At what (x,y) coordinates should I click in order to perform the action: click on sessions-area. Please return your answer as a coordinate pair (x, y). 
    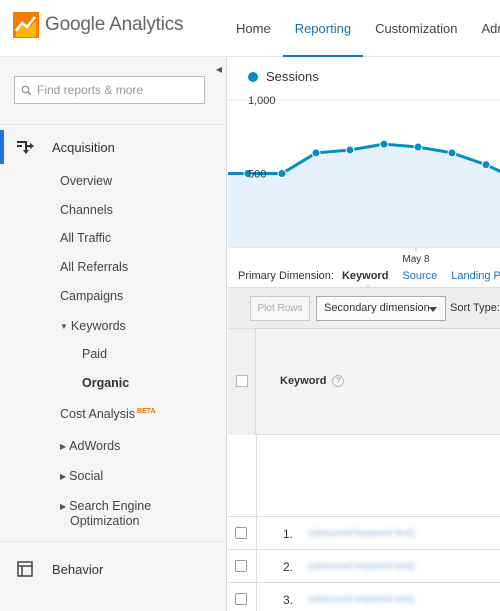
    Looking at the image, I should click on (364, 195).